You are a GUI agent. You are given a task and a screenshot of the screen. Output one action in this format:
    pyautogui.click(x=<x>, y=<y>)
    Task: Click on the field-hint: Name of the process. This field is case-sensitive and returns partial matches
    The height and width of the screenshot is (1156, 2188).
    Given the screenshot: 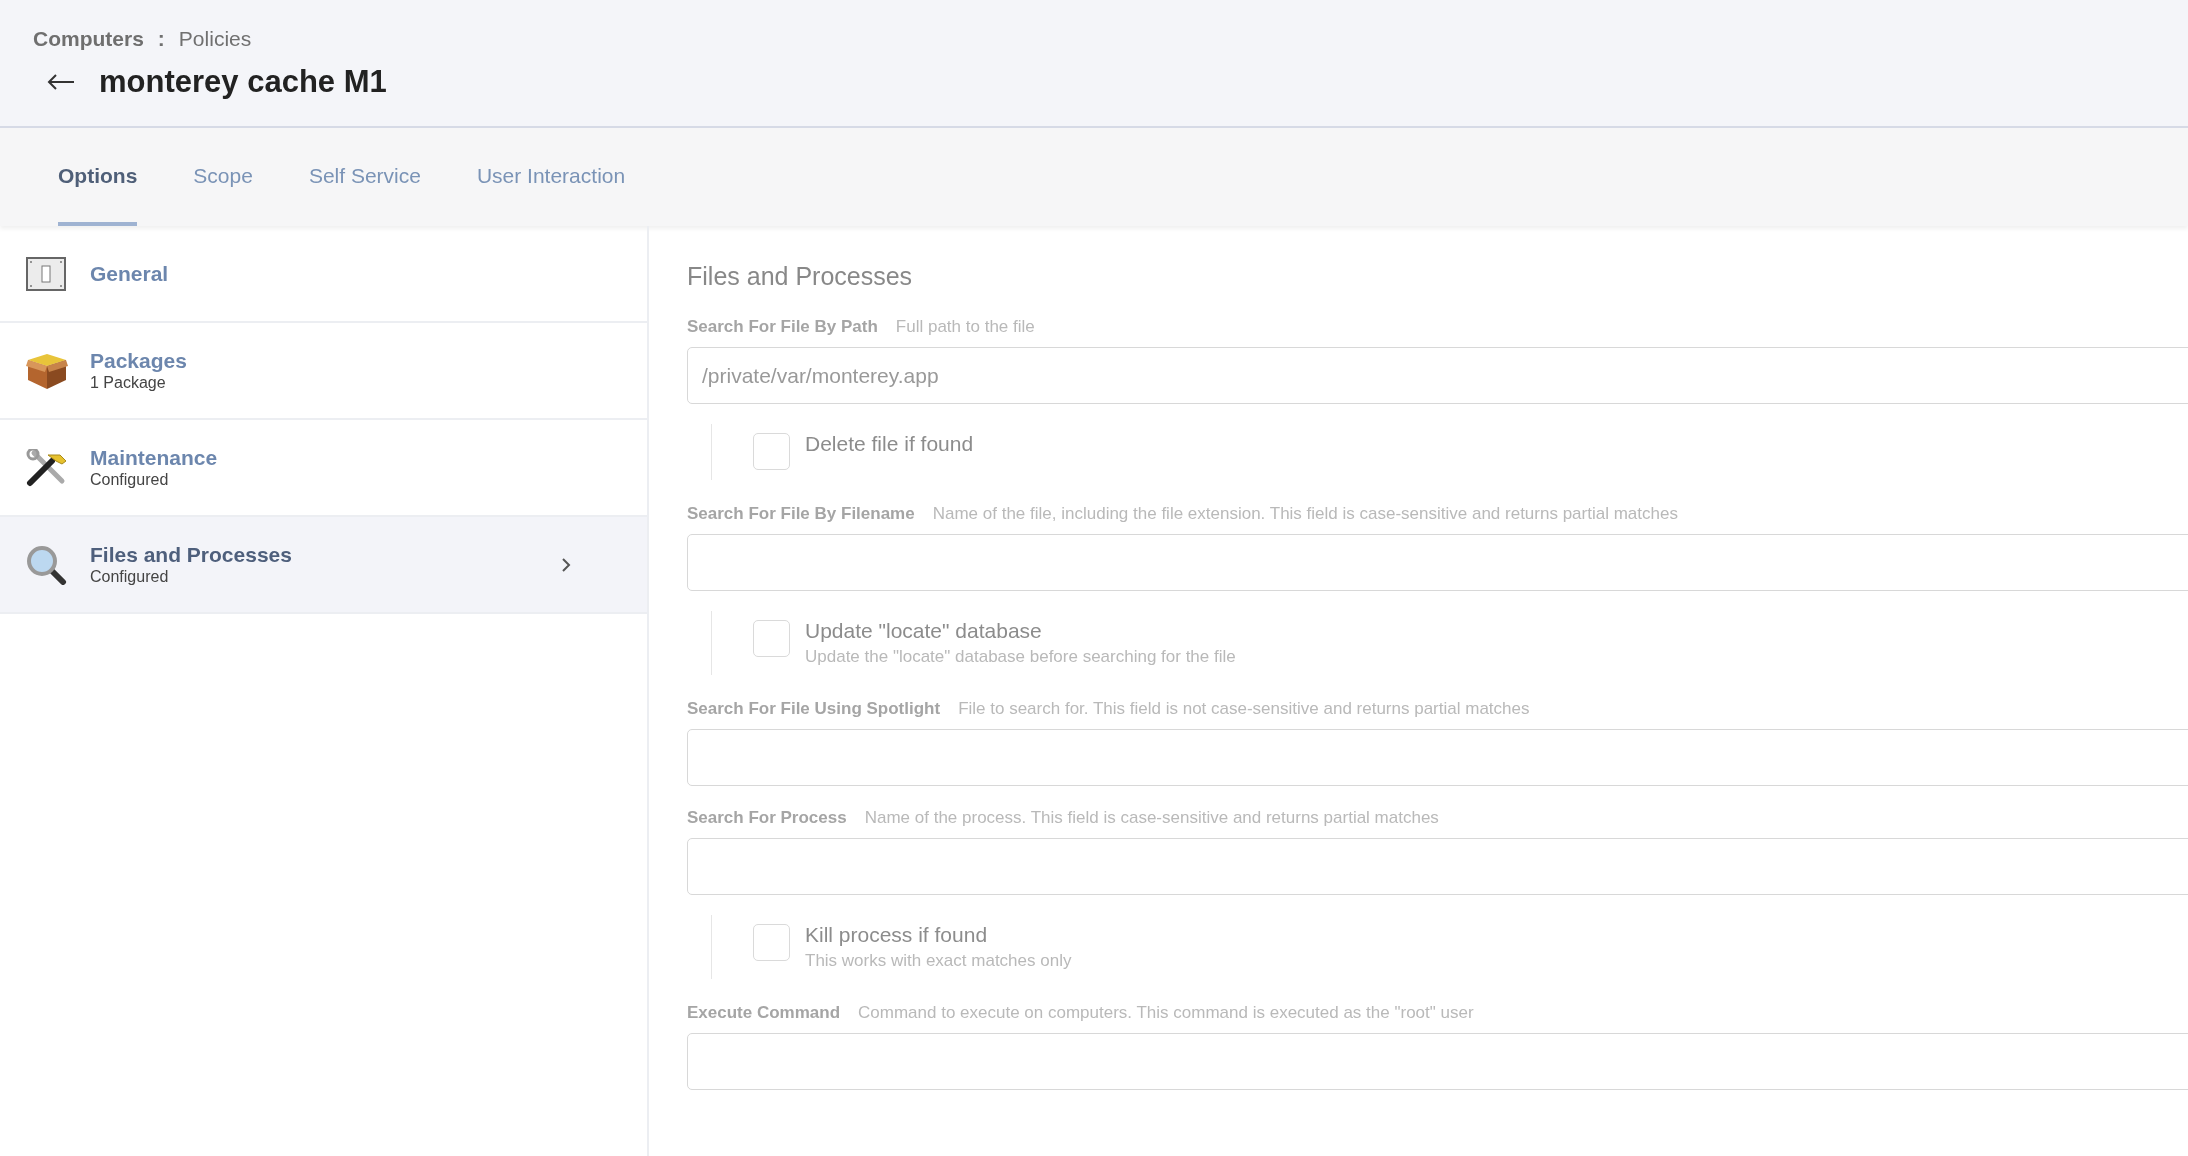 What is the action you would take?
    pyautogui.click(x=1151, y=818)
    